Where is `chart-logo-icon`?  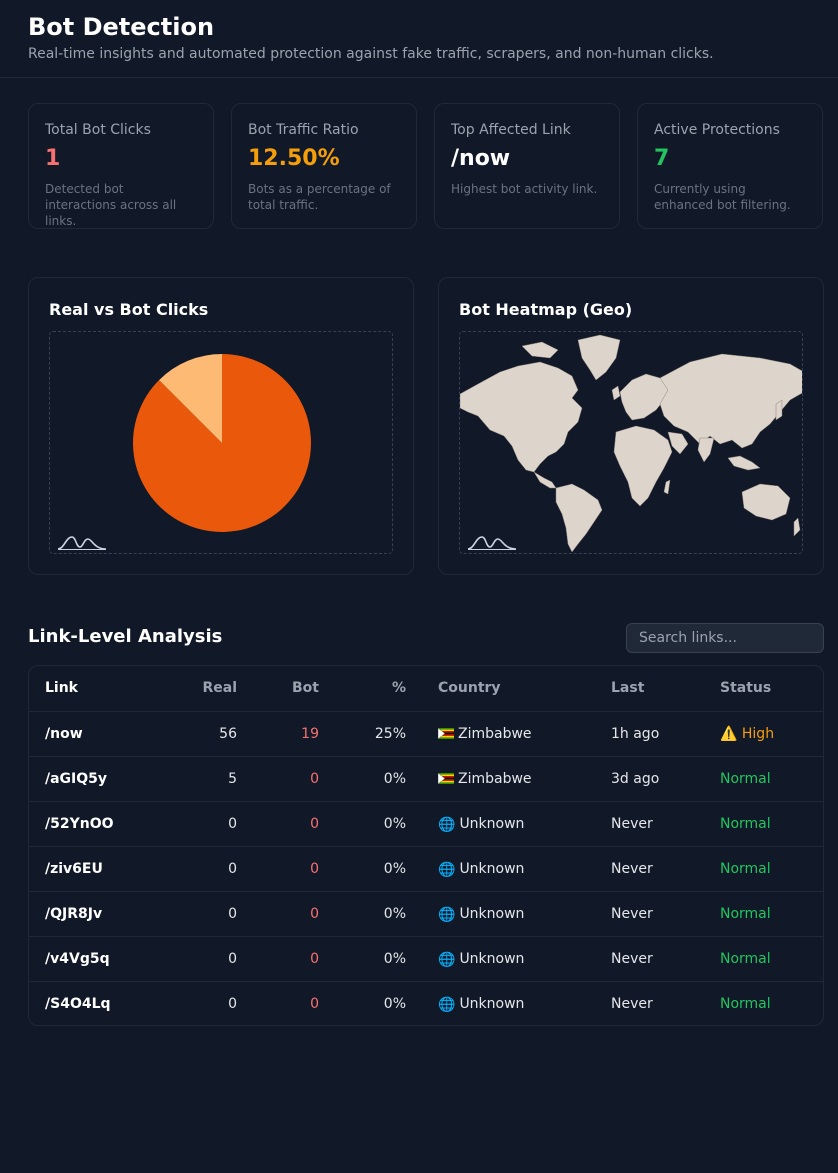
chart-logo-icon is located at coordinates (82, 543).